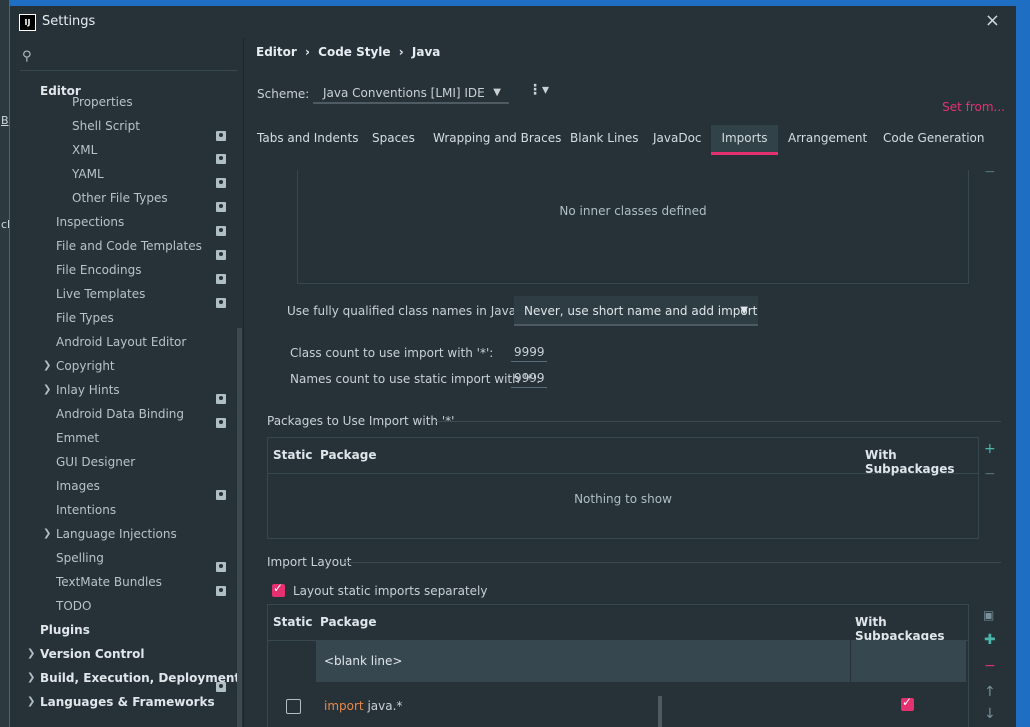  Describe the element at coordinates (497, 140) in the screenshot. I see `tab-wrapping-braces: Wrapping and Braces` at that location.